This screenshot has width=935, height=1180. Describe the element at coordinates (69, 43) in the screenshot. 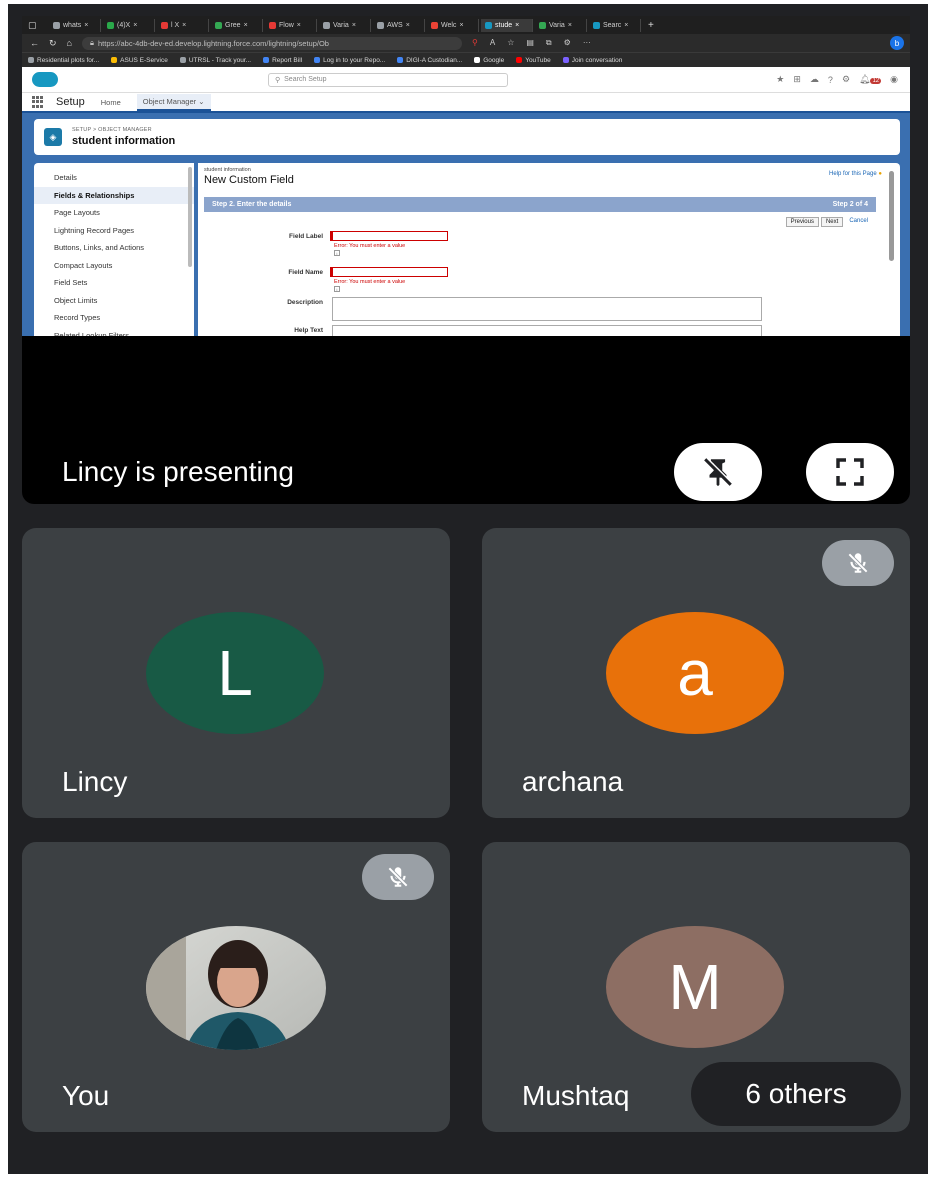

I see `home-icon: ⌂` at that location.